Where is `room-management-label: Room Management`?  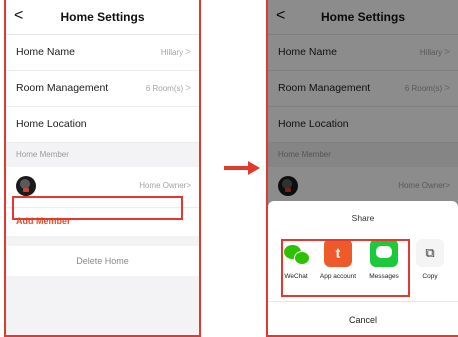 room-management-label: Room Management is located at coordinates (62, 88).